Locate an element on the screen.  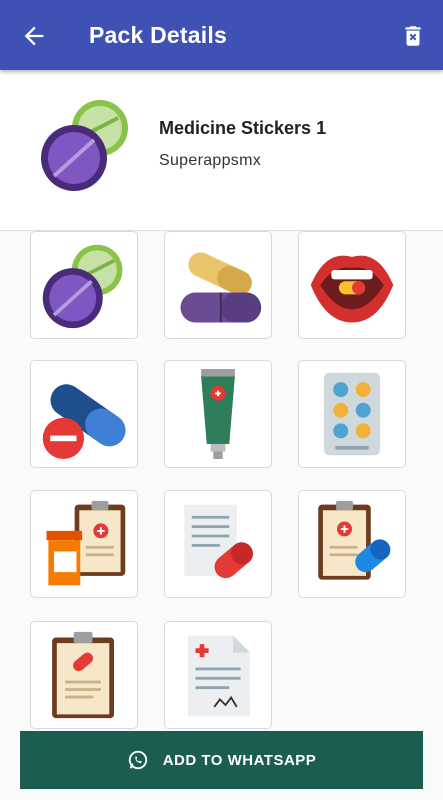
add-to-whatsapp-button: ADD TO WHATSAPP is located at coordinates (221, 760).